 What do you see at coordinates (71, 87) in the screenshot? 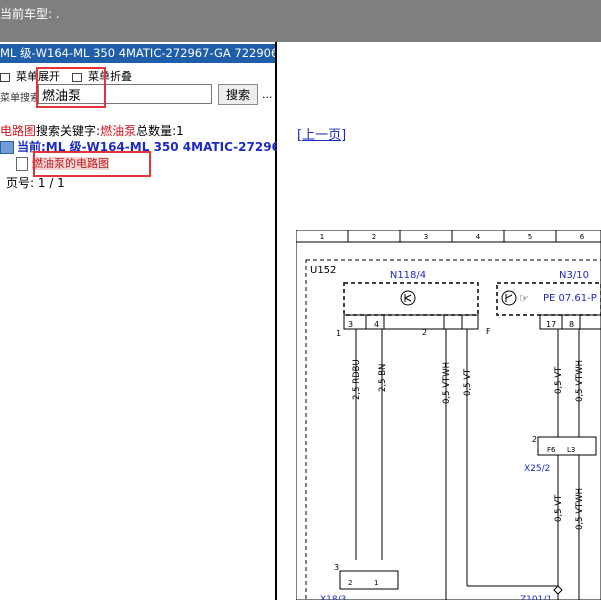
I see `highlight-box-search` at bounding box center [71, 87].